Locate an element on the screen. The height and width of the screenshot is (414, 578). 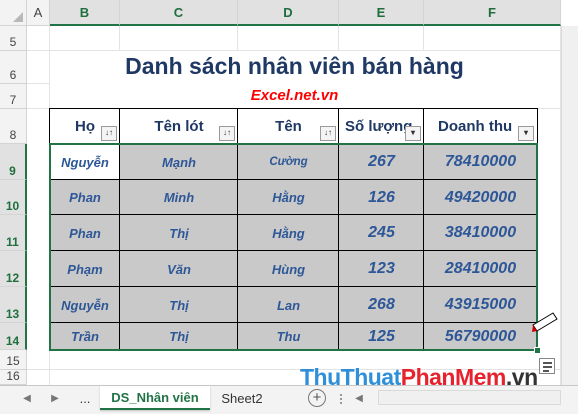
header-doanh-thu-label: Doanh thu is located at coordinates (475, 126).